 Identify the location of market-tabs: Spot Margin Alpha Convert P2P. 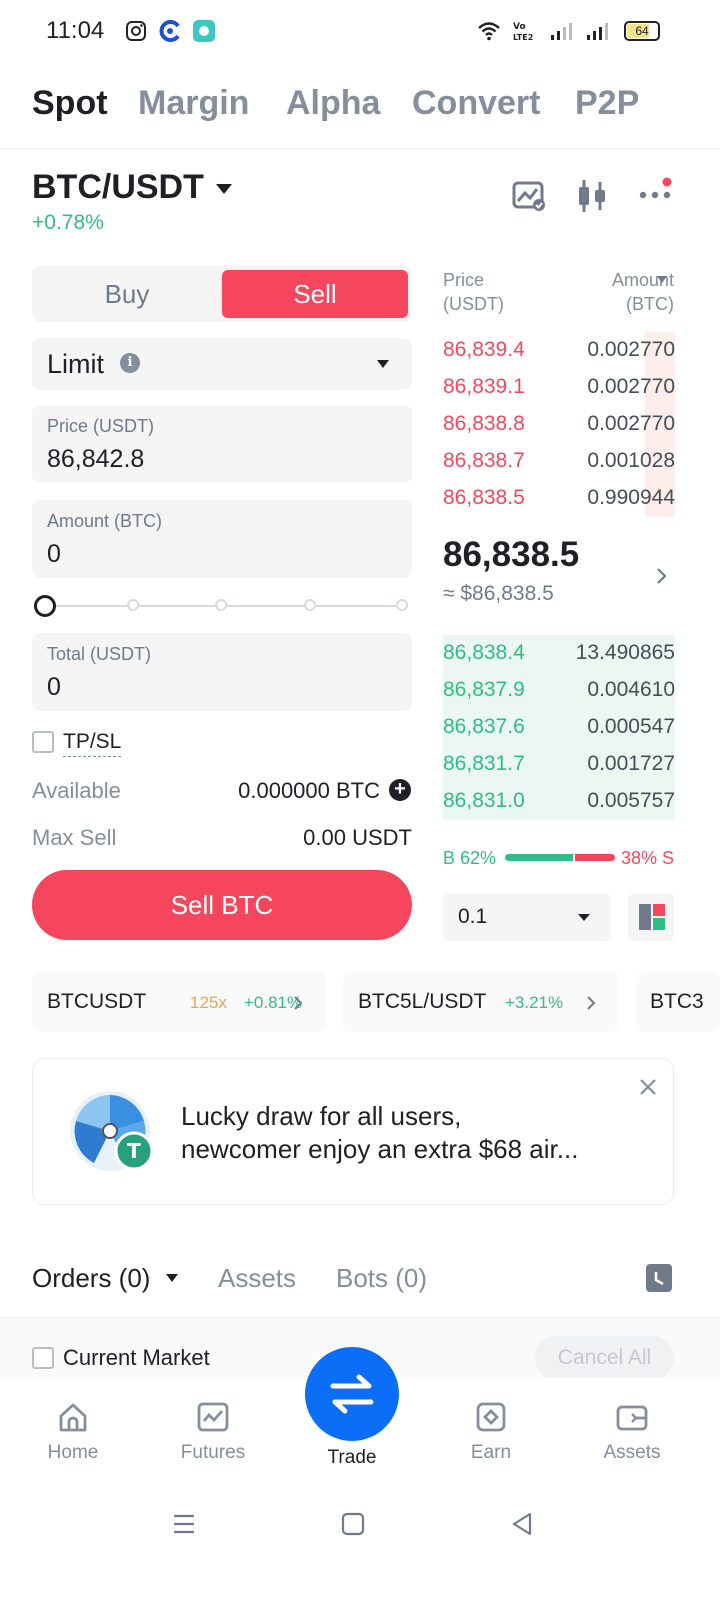
(360, 116).